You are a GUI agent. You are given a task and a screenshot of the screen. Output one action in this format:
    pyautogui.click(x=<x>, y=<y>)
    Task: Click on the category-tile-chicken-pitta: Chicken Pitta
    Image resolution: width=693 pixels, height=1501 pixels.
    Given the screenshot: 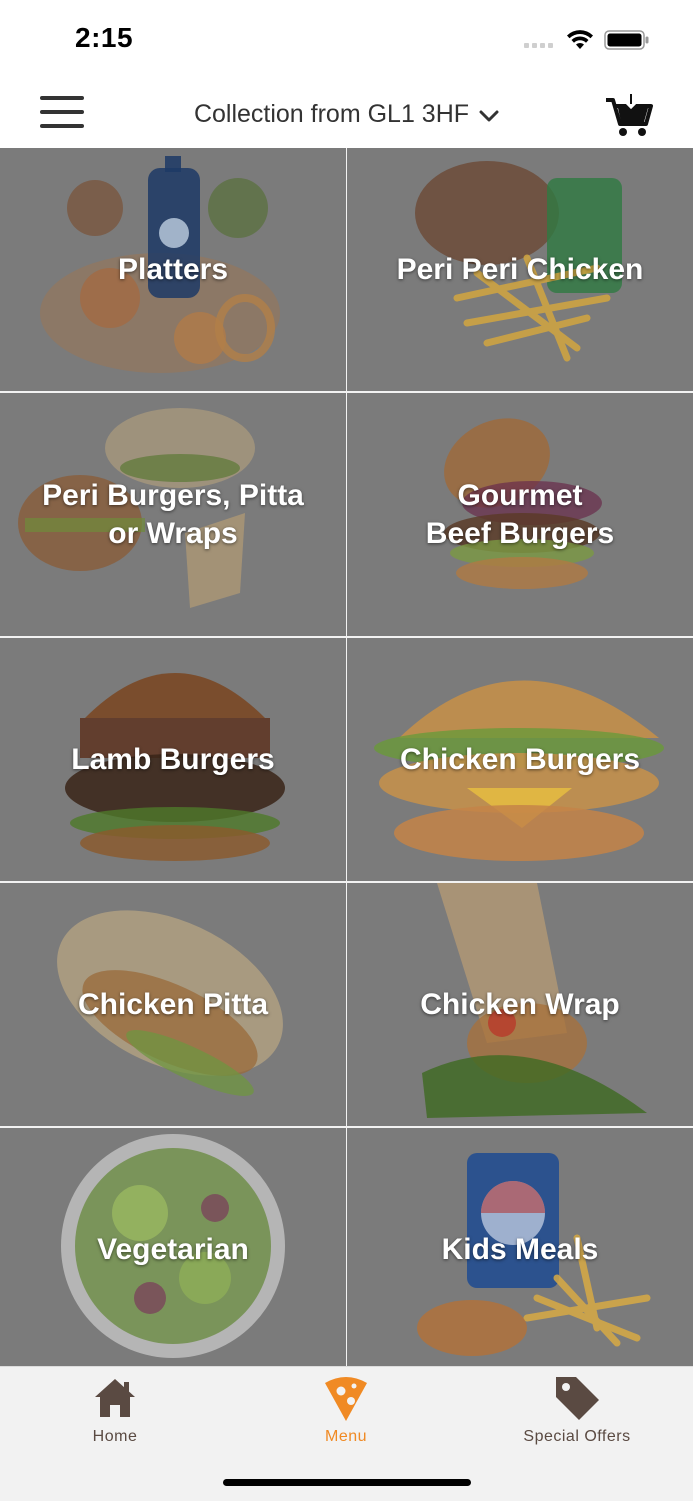 What is the action you would take?
    pyautogui.click(x=173, y=1004)
    